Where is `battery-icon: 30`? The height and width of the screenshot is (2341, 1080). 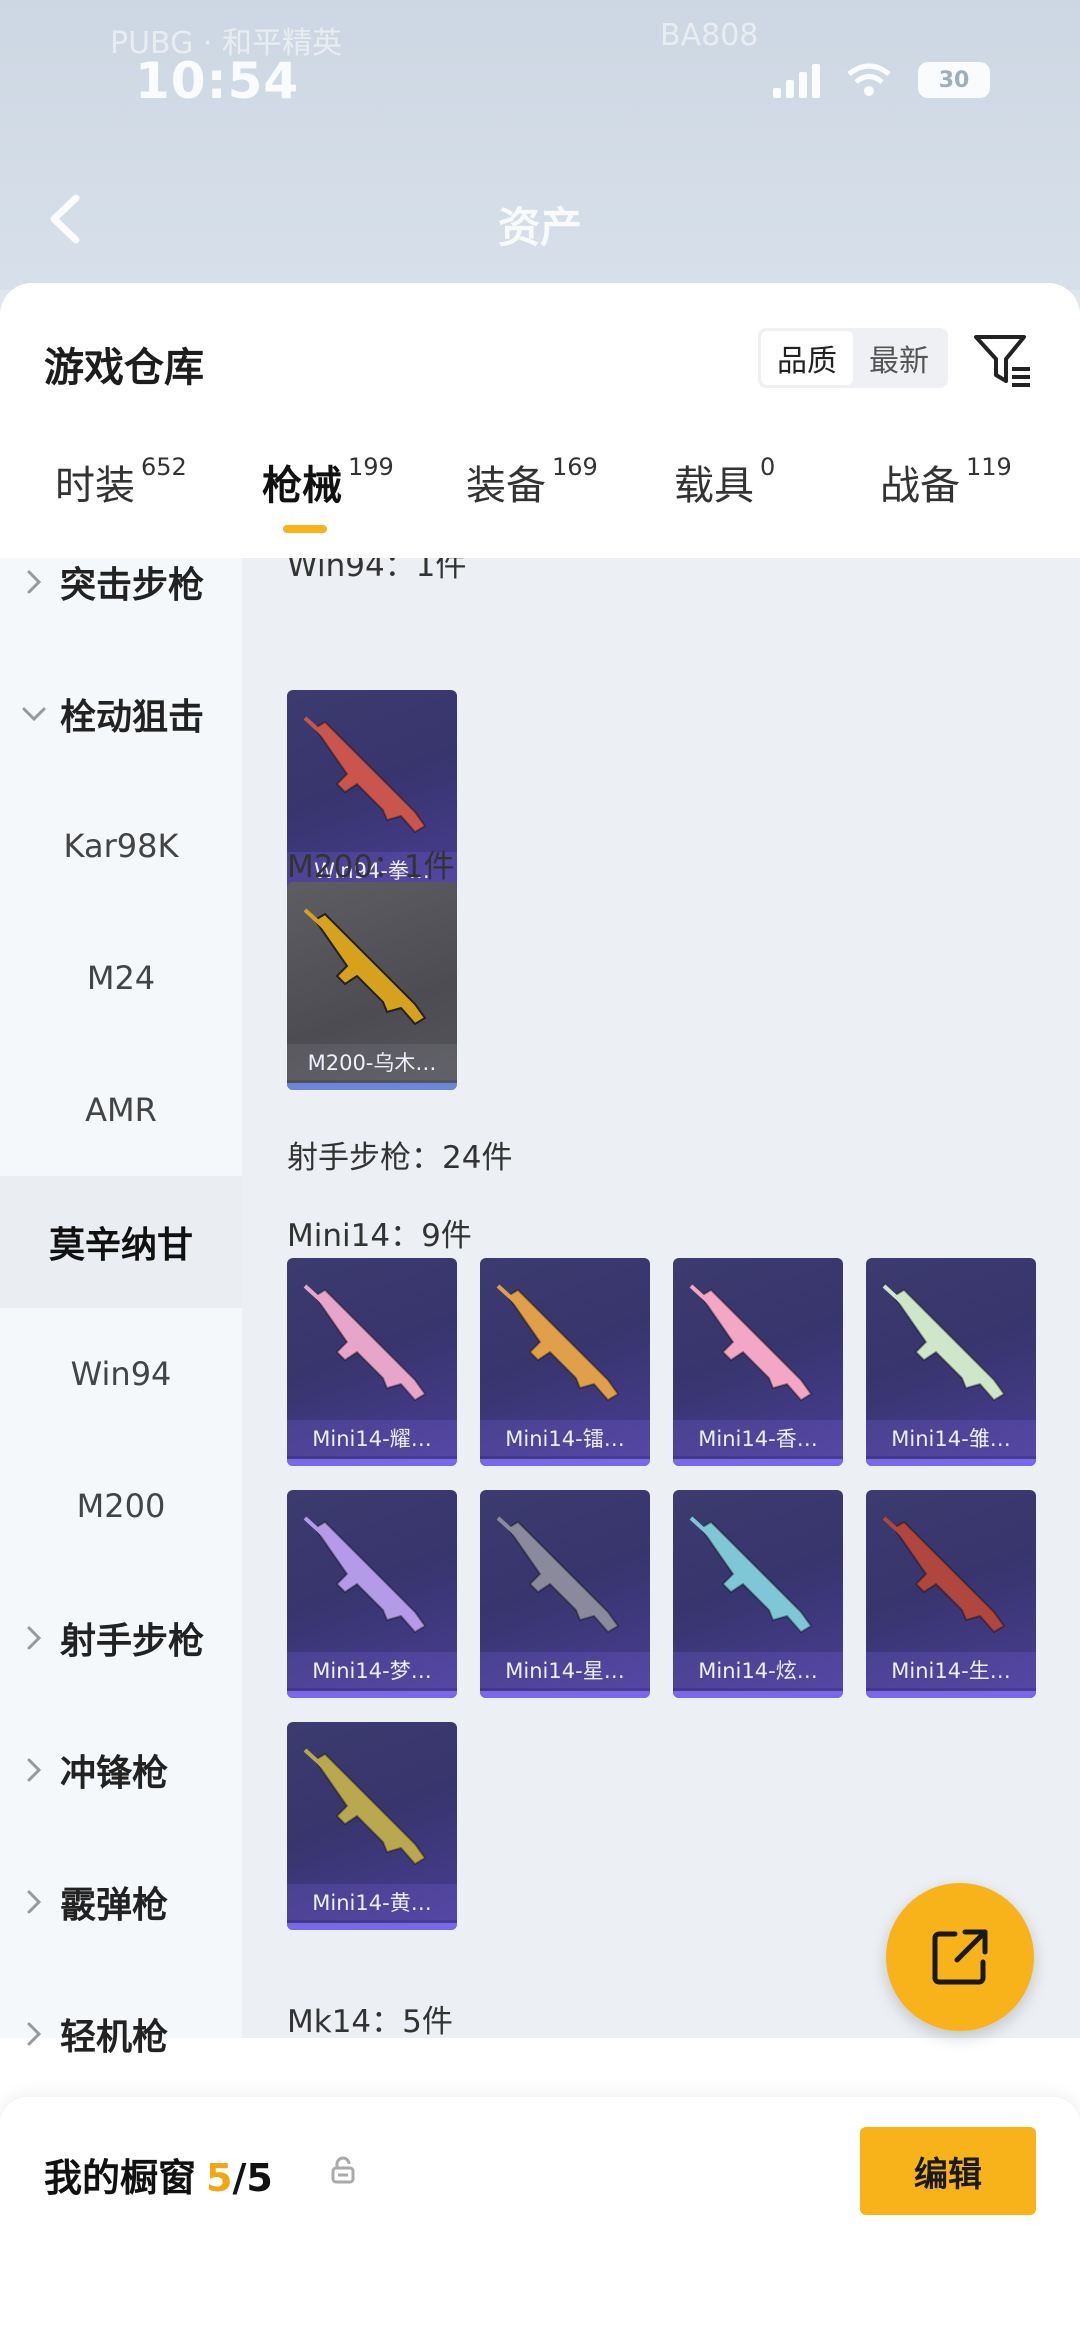
battery-icon: 30 is located at coordinates (954, 80).